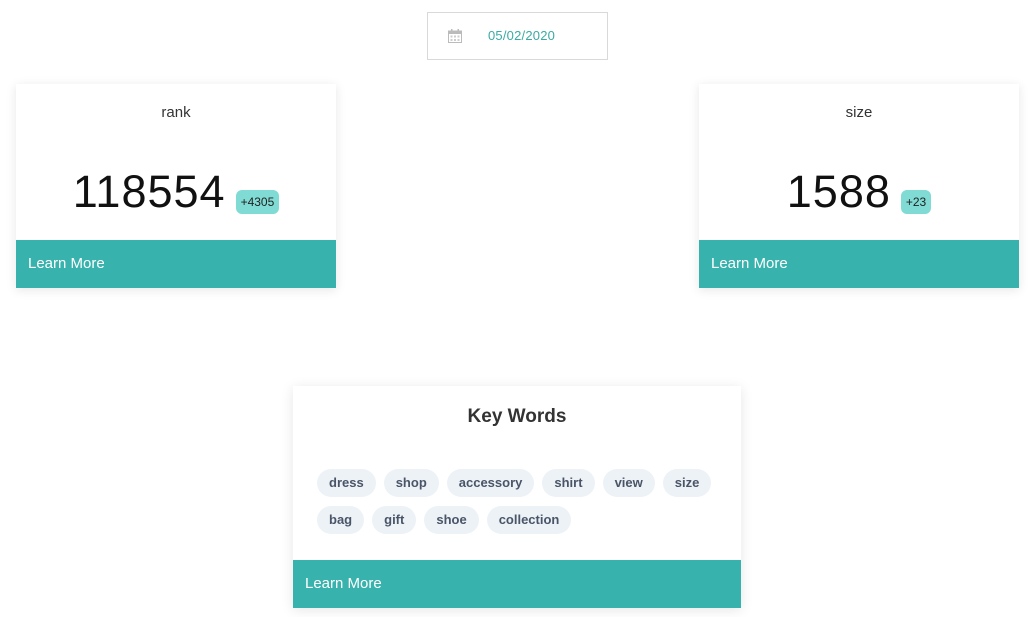 This screenshot has height=617, width=1028. What do you see at coordinates (490, 483) in the screenshot?
I see `keyword-tag: accessory` at bounding box center [490, 483].